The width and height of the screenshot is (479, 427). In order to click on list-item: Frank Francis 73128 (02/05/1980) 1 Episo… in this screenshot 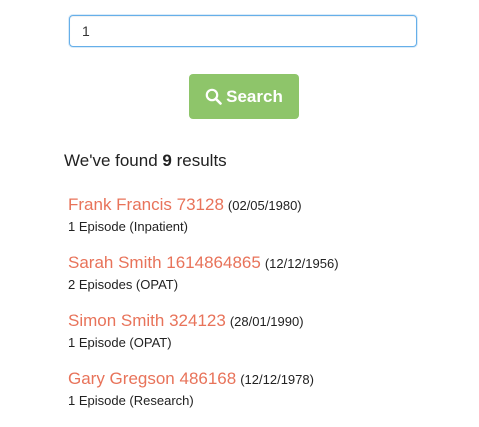, I will do `click(268, 224)`.